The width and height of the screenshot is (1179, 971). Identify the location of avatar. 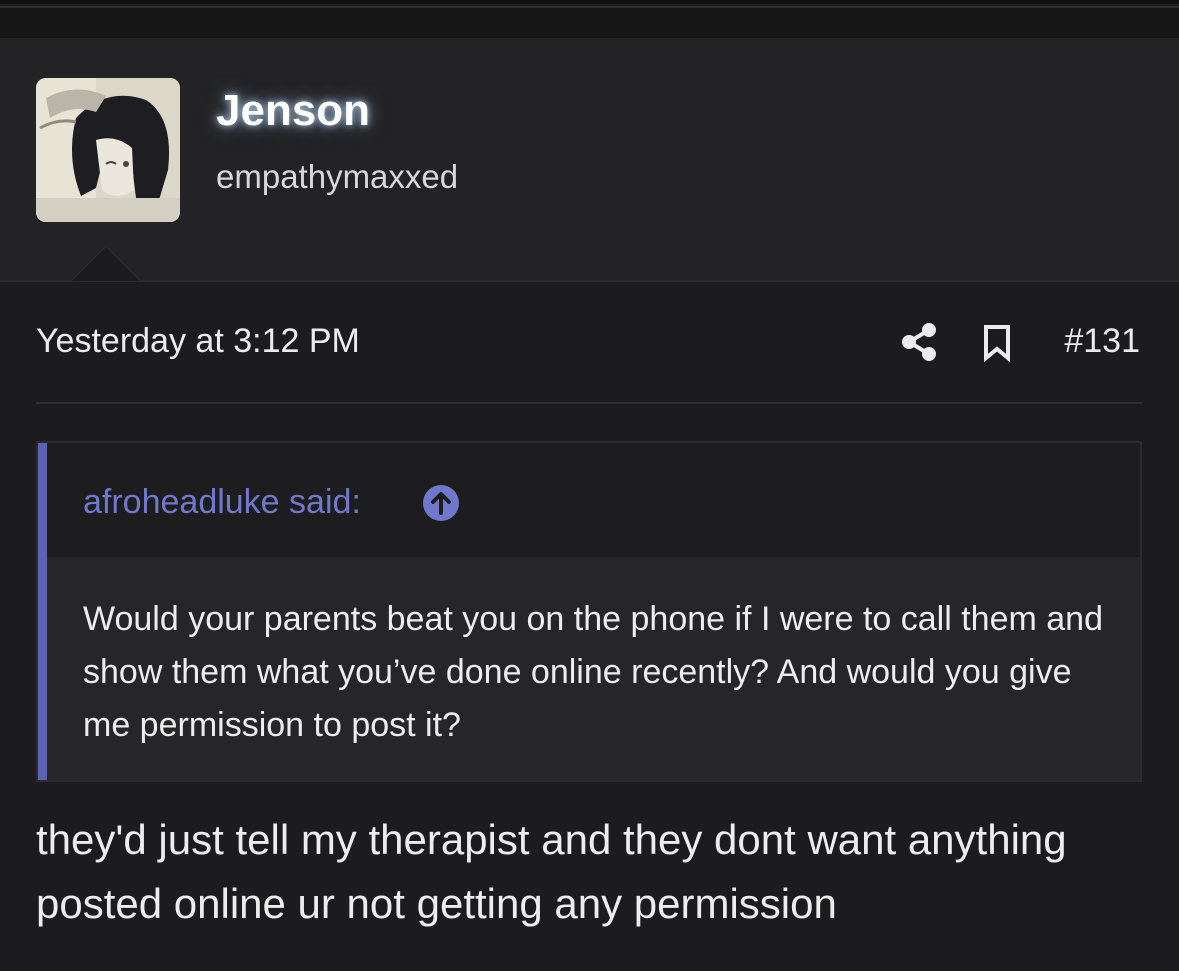
(108, 150).